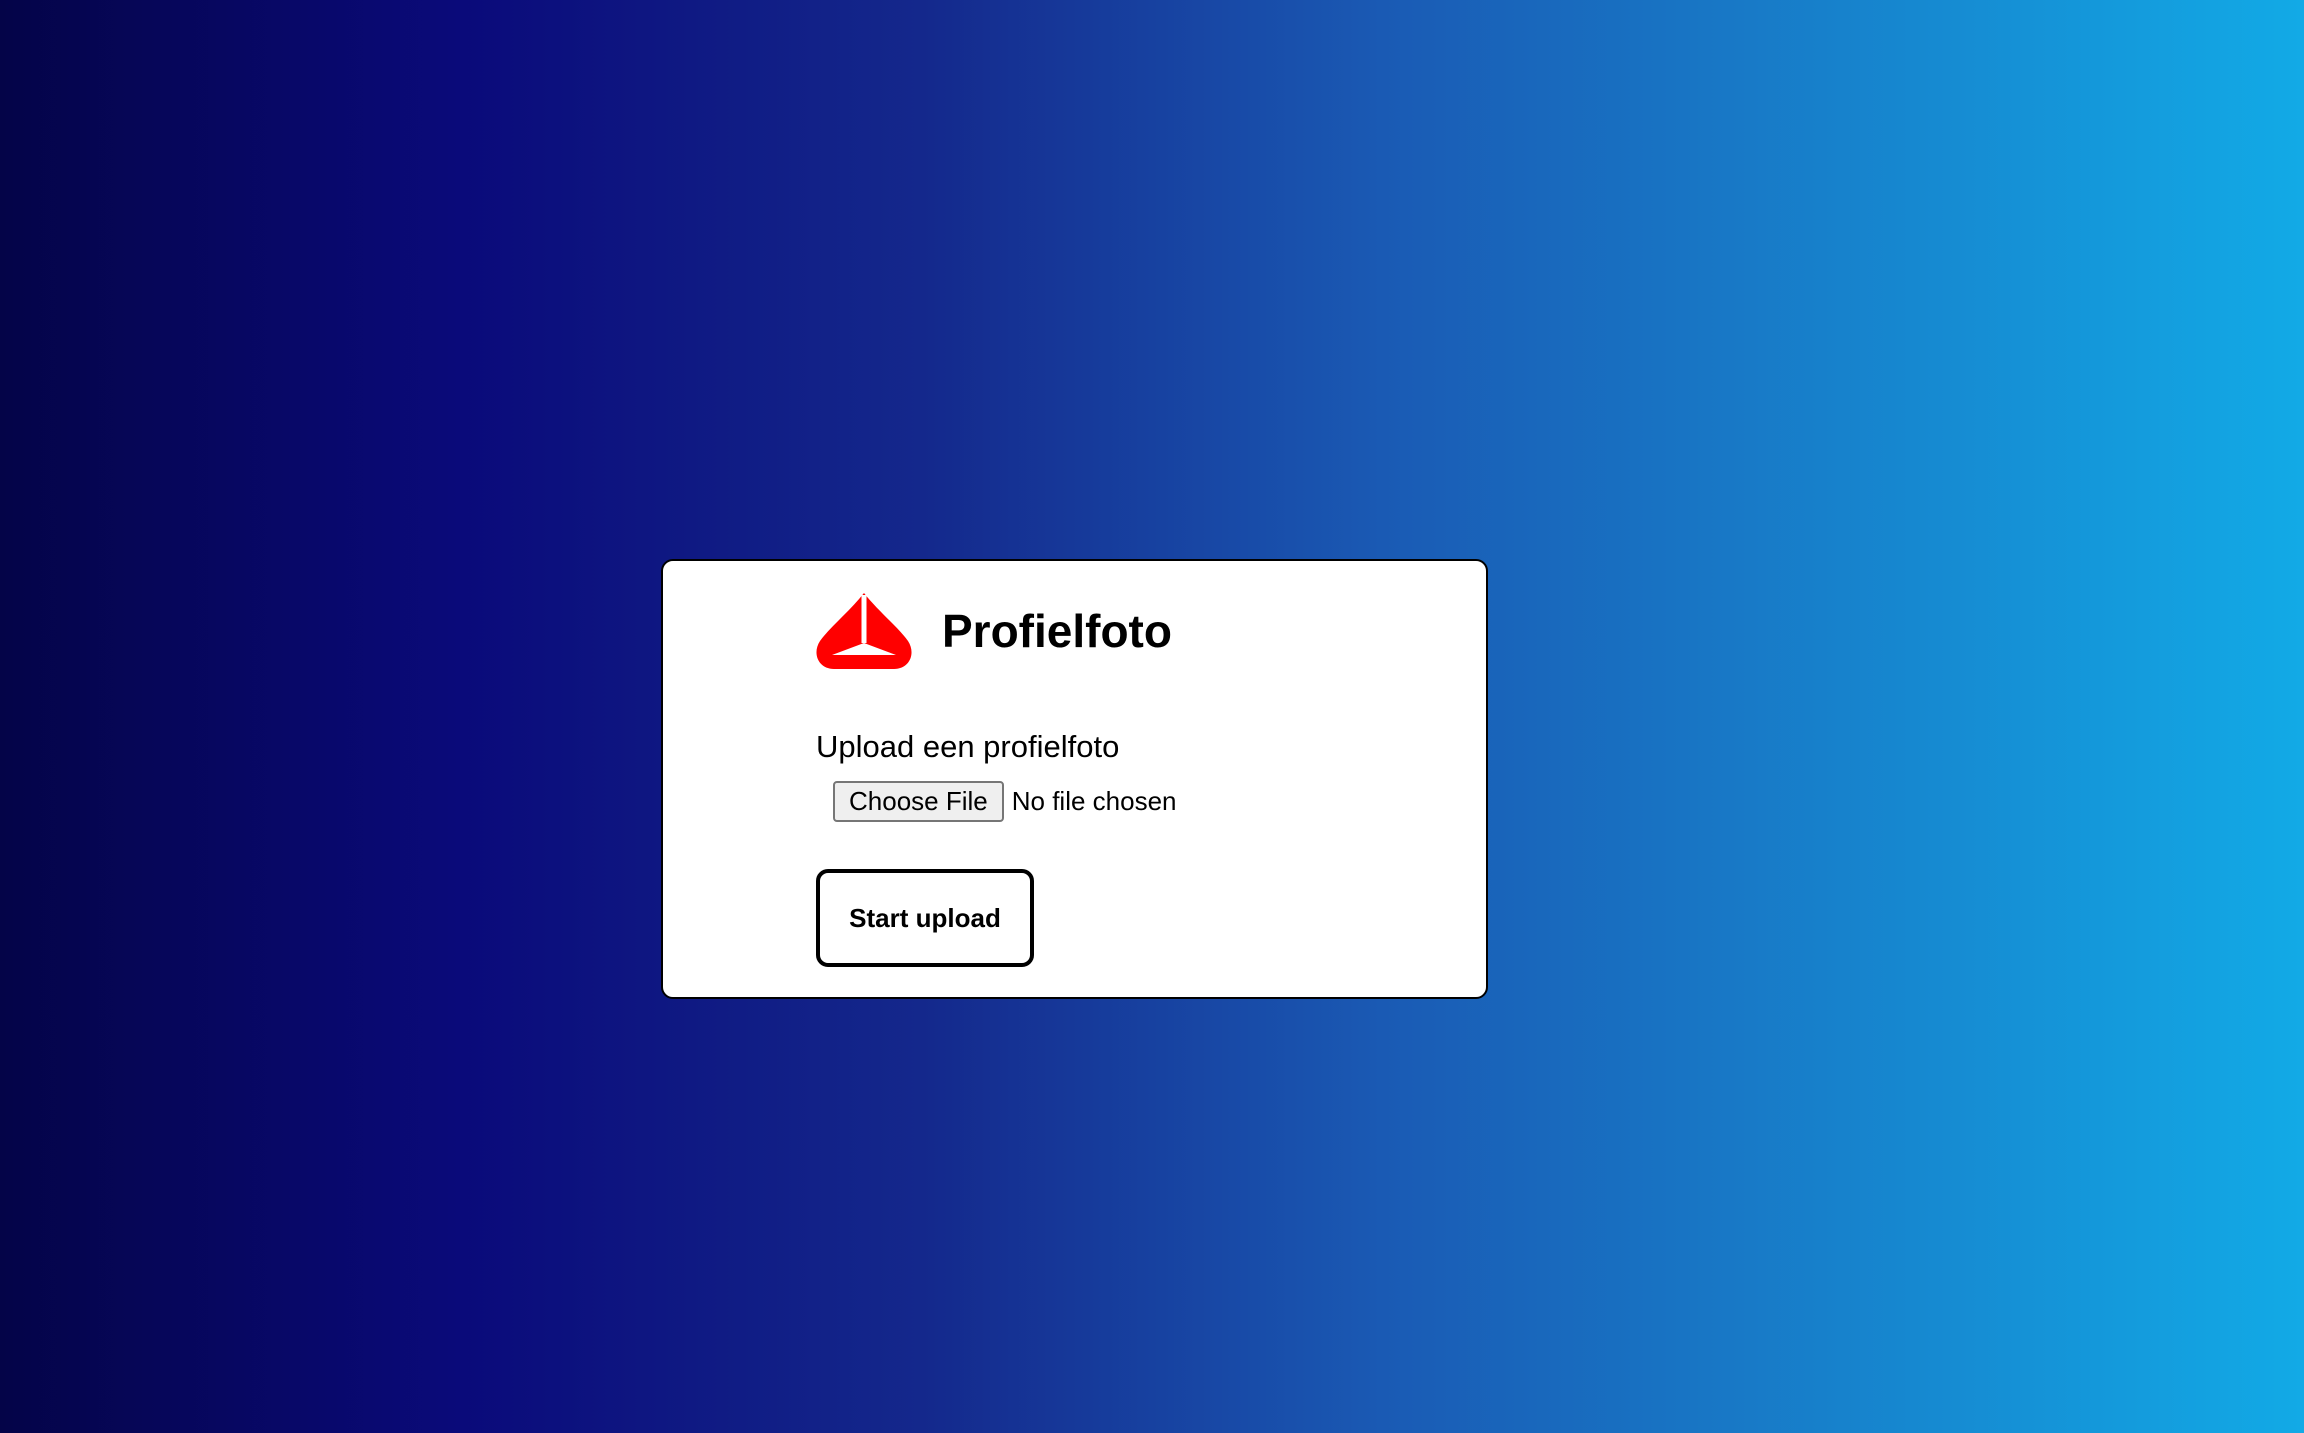 The height and width of the screenshot is (1433, 2304). I want to click on page-title: Profielfoto, so click(1057, 631).